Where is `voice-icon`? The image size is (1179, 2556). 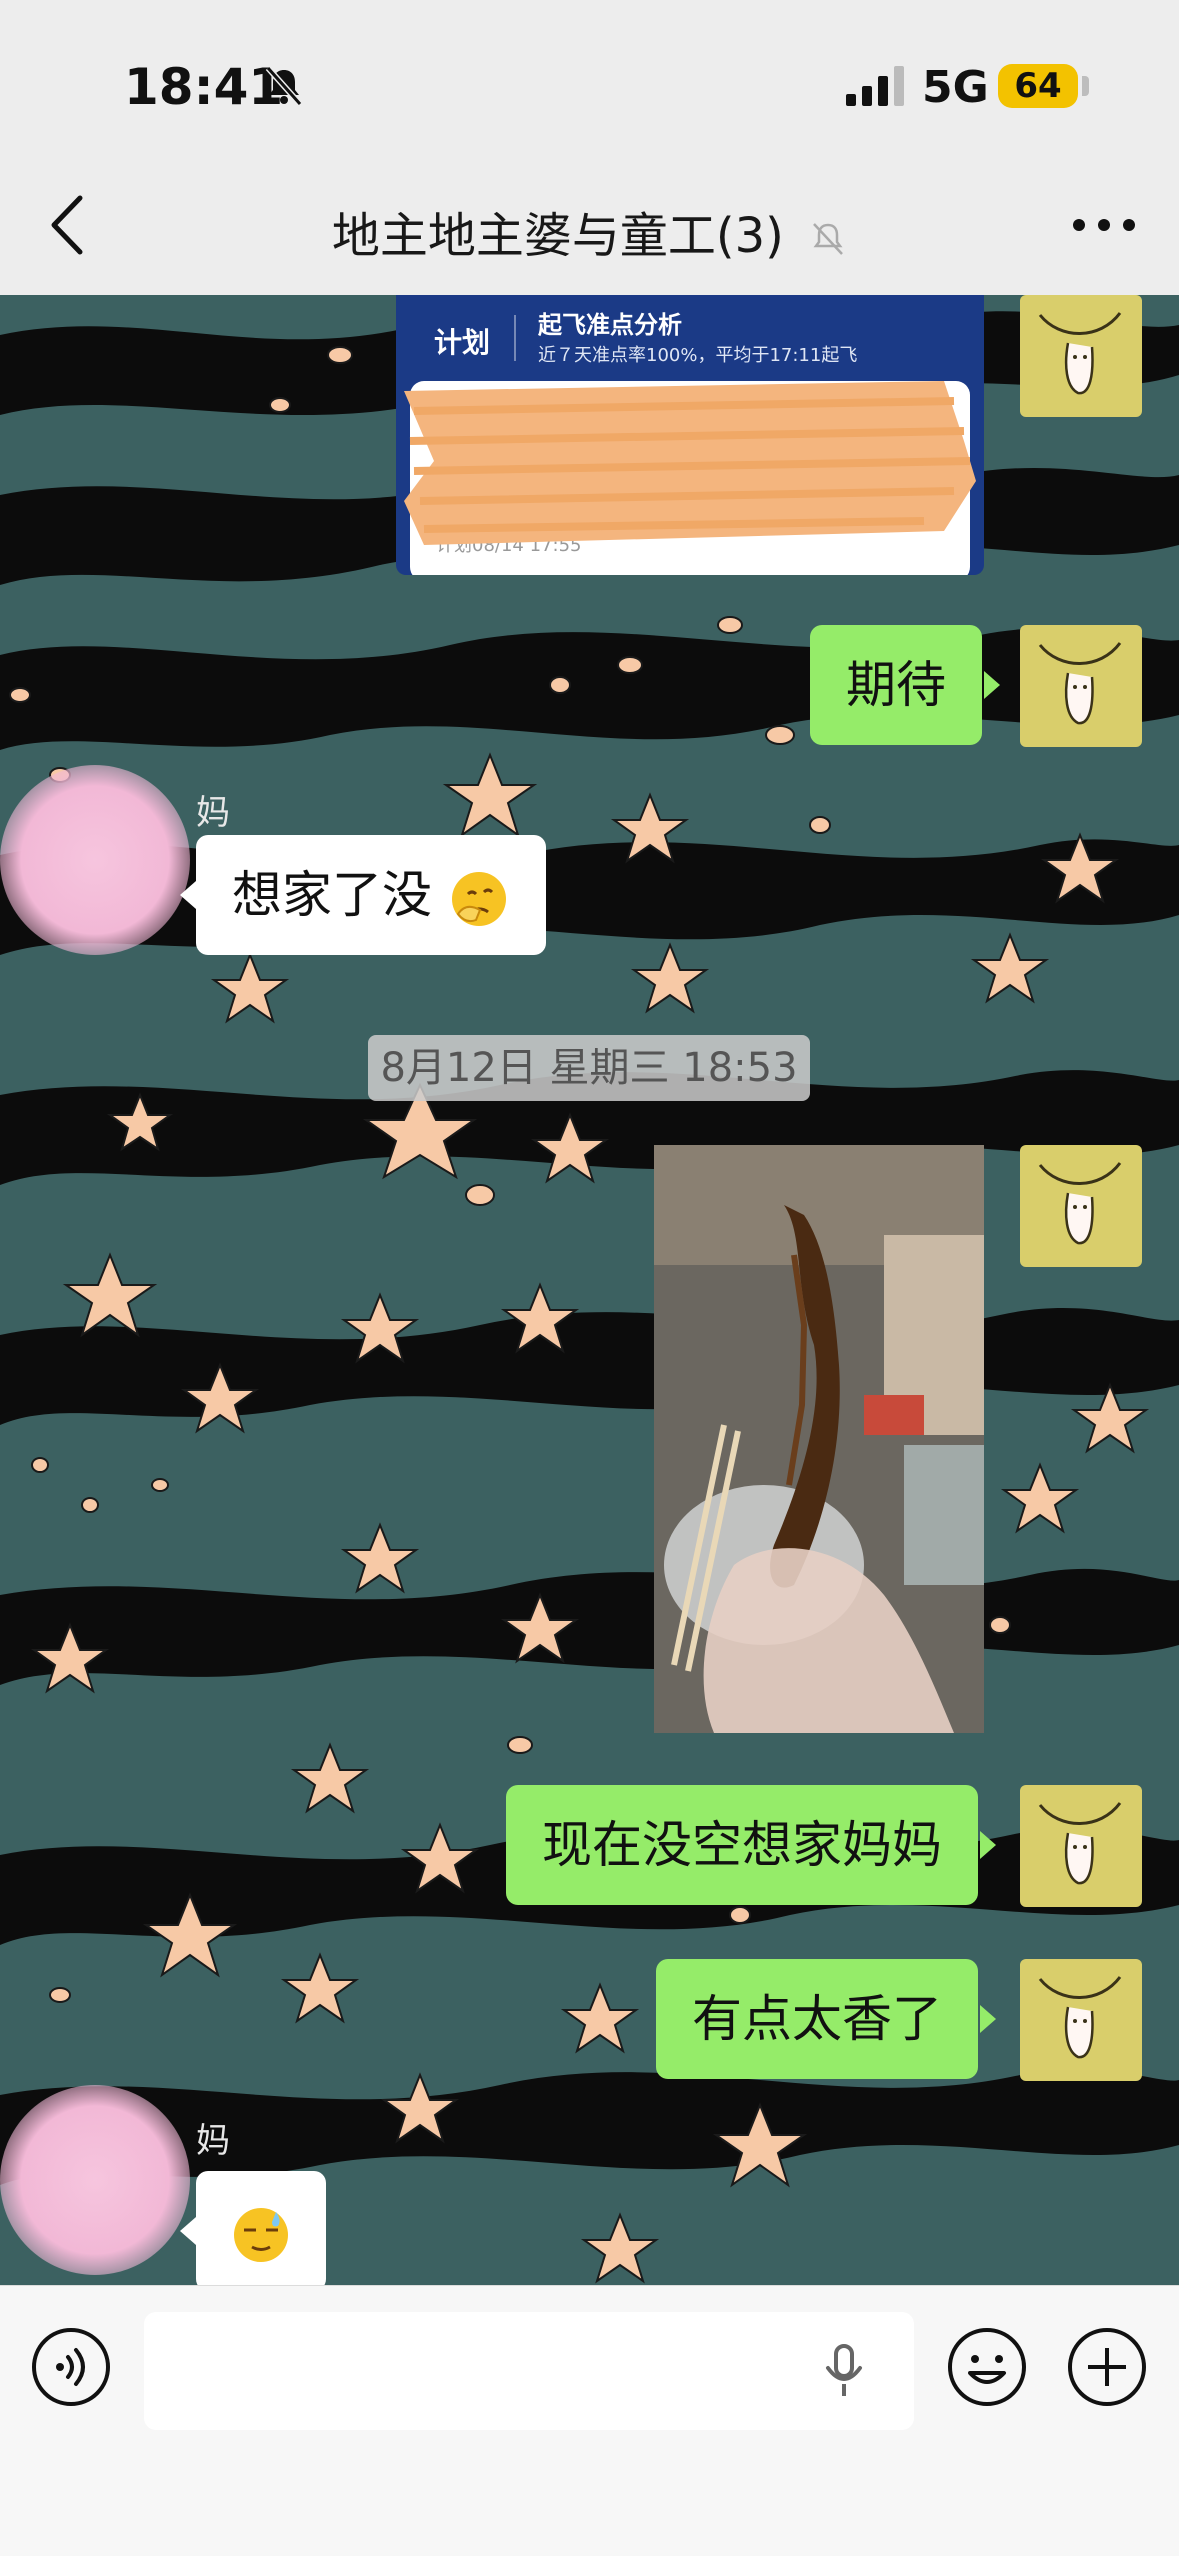
voice-icon is located at coordinates (71, 2367).